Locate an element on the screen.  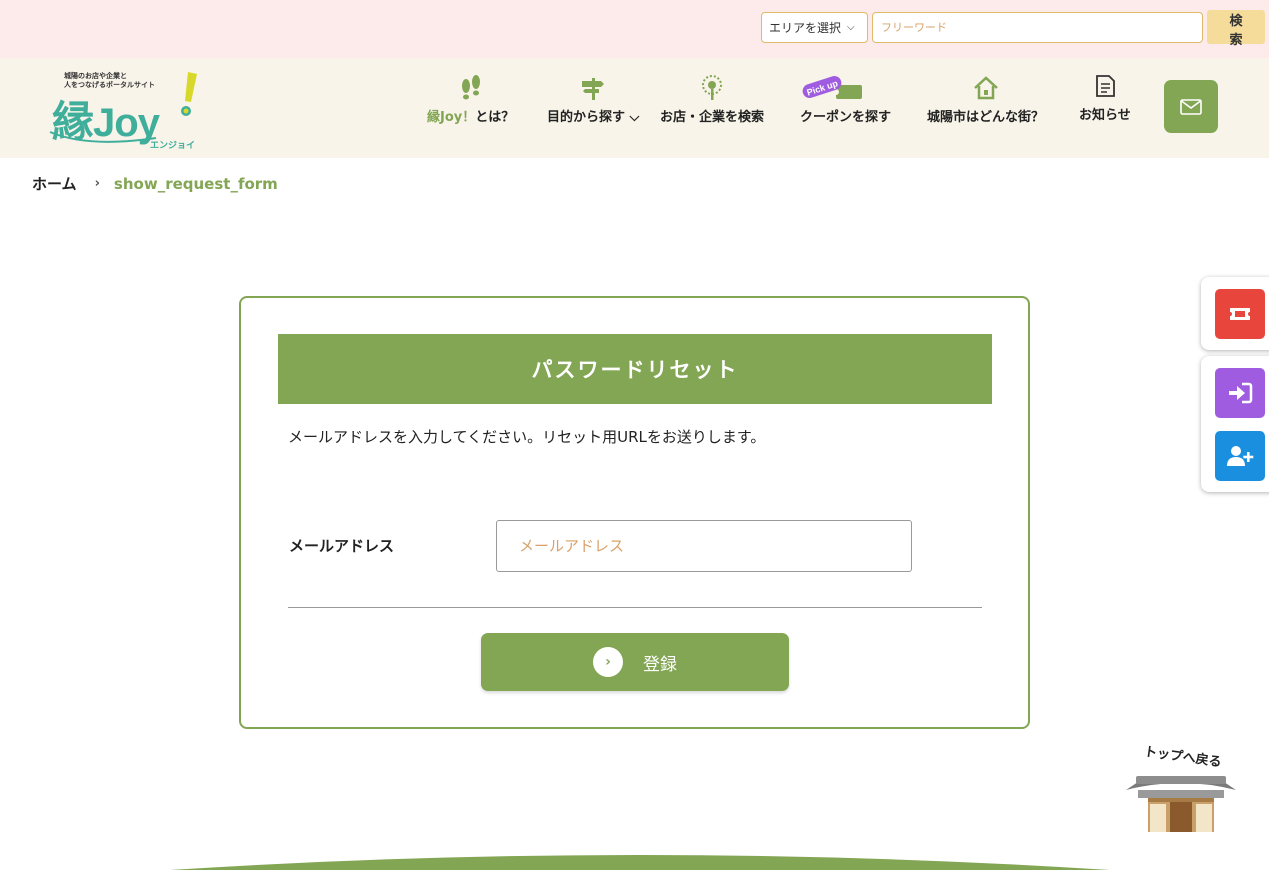
nav-coupon-label: クーポンを探す is located at coordinates (846, 117).